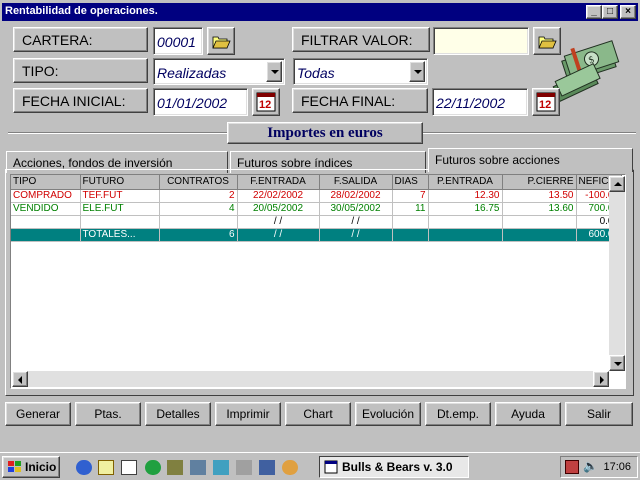 The height and width of the screenshot is (480, 640). I want to click on table-cell: 13.60, so click(539, 209).